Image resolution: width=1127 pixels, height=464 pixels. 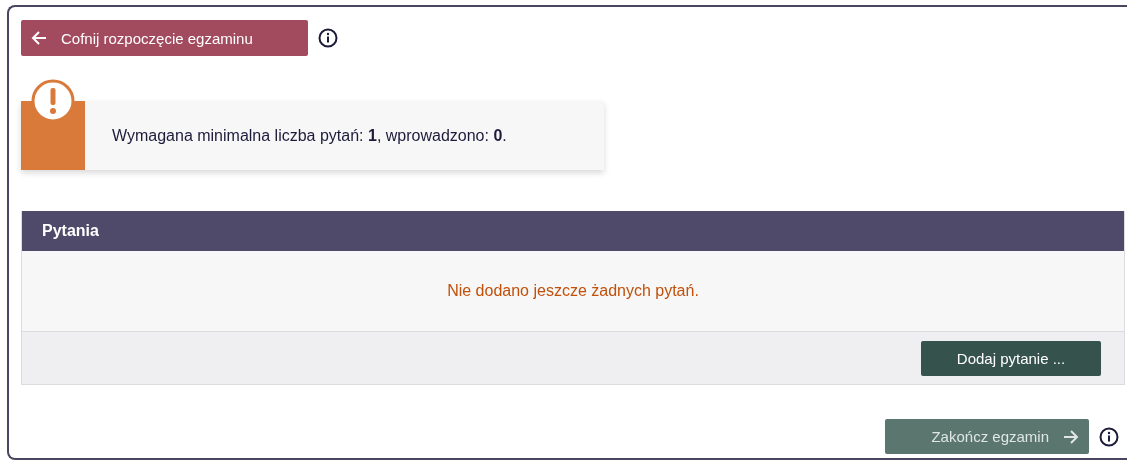 What do you see at coordinates (164, 38) in the screenshot?
I see `back-button: Cofnij rozpoczęcie egzaminu` at bounding box center [164, 38].